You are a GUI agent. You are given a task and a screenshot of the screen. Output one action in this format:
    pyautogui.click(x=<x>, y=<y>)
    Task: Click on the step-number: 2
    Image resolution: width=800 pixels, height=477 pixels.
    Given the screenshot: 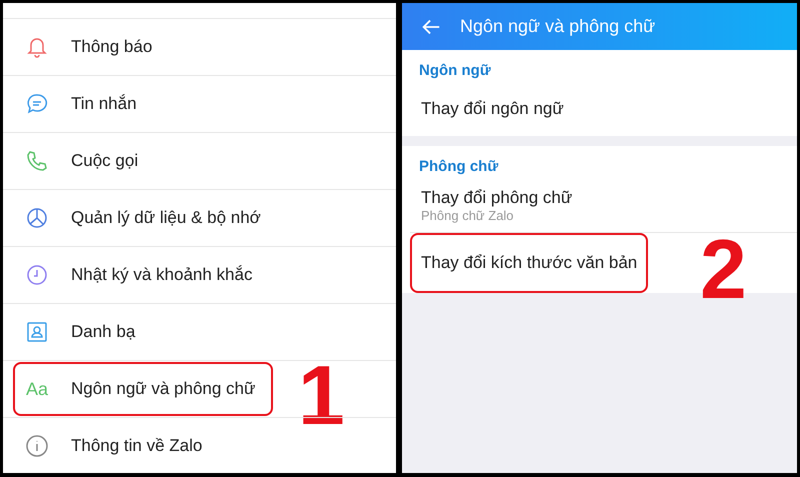 What is the action you would take?
    pyautogui.click(x=723, y=269)
    